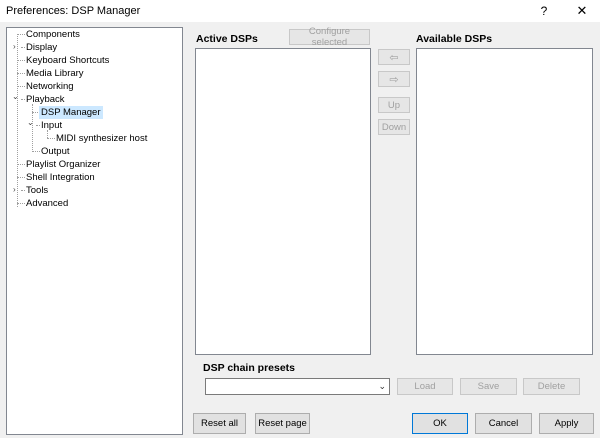 This screenshot has height=438, width=600. Describe the element at coordinates (41, 47) in the screenshot. I see `tree-item-display: Display` at that location.